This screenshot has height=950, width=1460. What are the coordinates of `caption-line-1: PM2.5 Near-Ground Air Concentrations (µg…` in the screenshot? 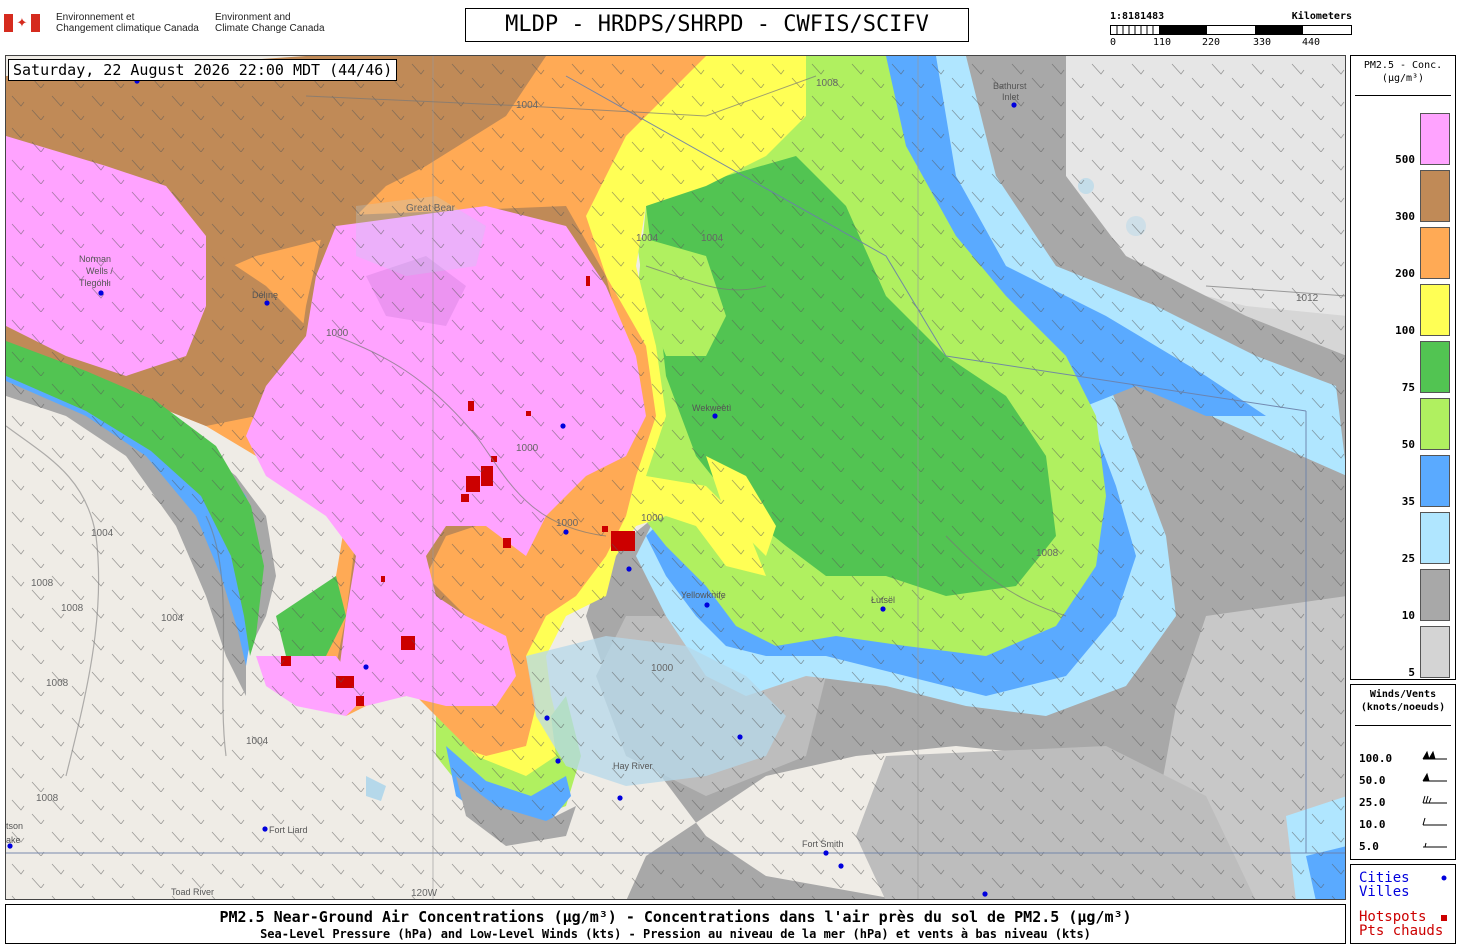 It's located at (675, 917).